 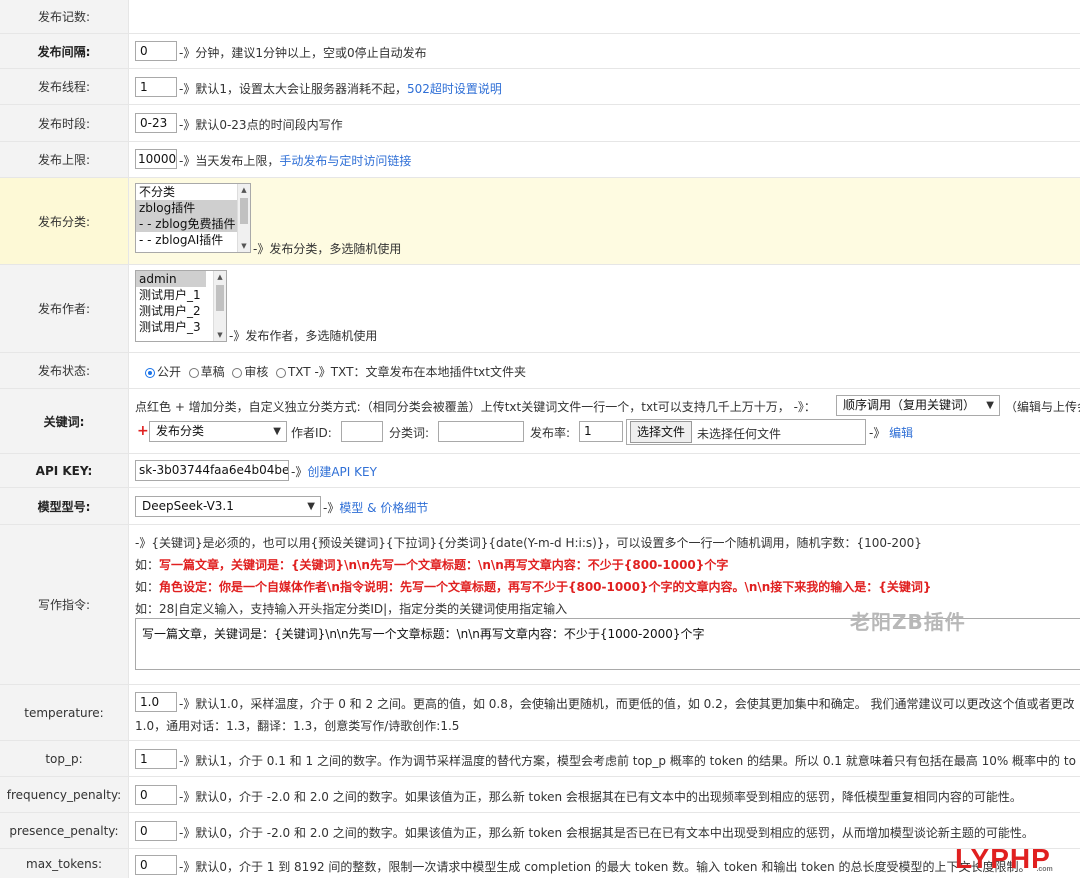 I want to click on edit-keywords-link: 编辑, so click(x=901, y=433).